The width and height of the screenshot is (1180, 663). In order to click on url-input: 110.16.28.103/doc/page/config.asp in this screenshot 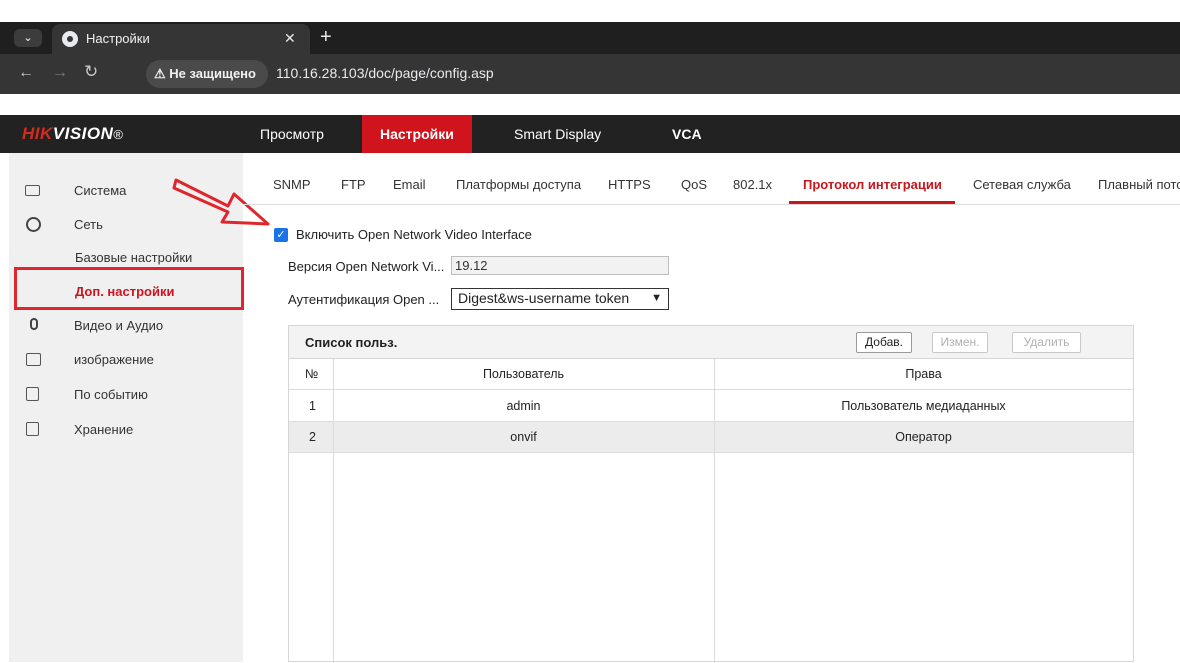, I will do `click(385, 73)`.